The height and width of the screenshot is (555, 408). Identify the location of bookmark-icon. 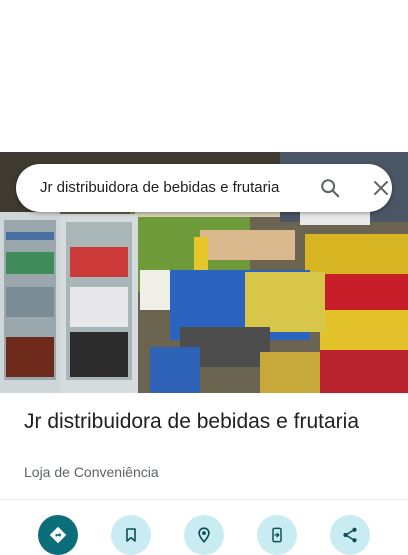
(131, 535).